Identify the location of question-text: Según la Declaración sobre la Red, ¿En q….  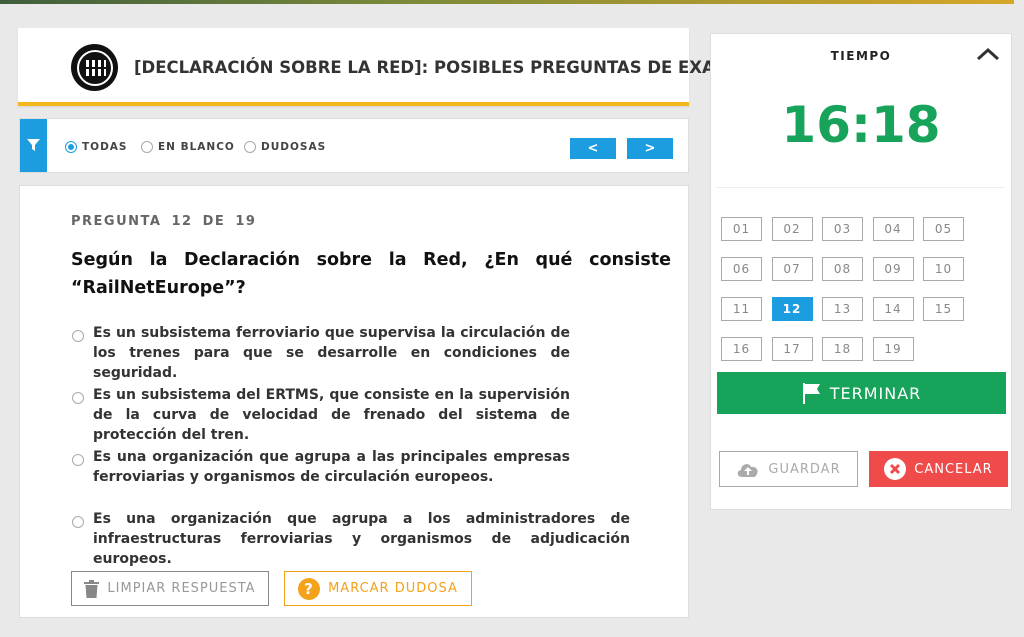
(371, 274).